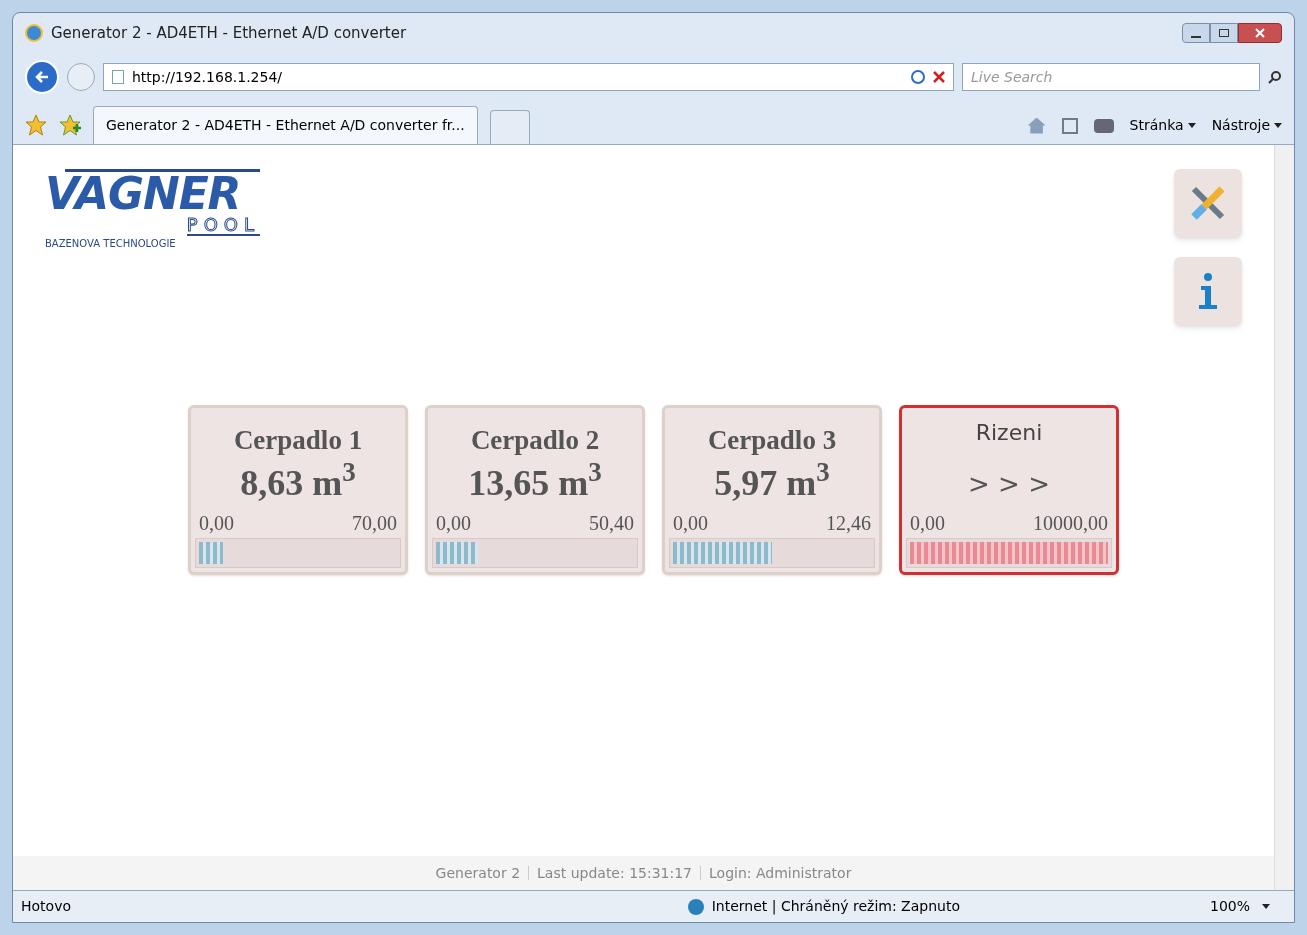 This screenshot has height=935, width=1307. What do you see at coordinates (70, 125) in the screenshot?
I see `add-favorite-icon` at bounding box center [70, 125].